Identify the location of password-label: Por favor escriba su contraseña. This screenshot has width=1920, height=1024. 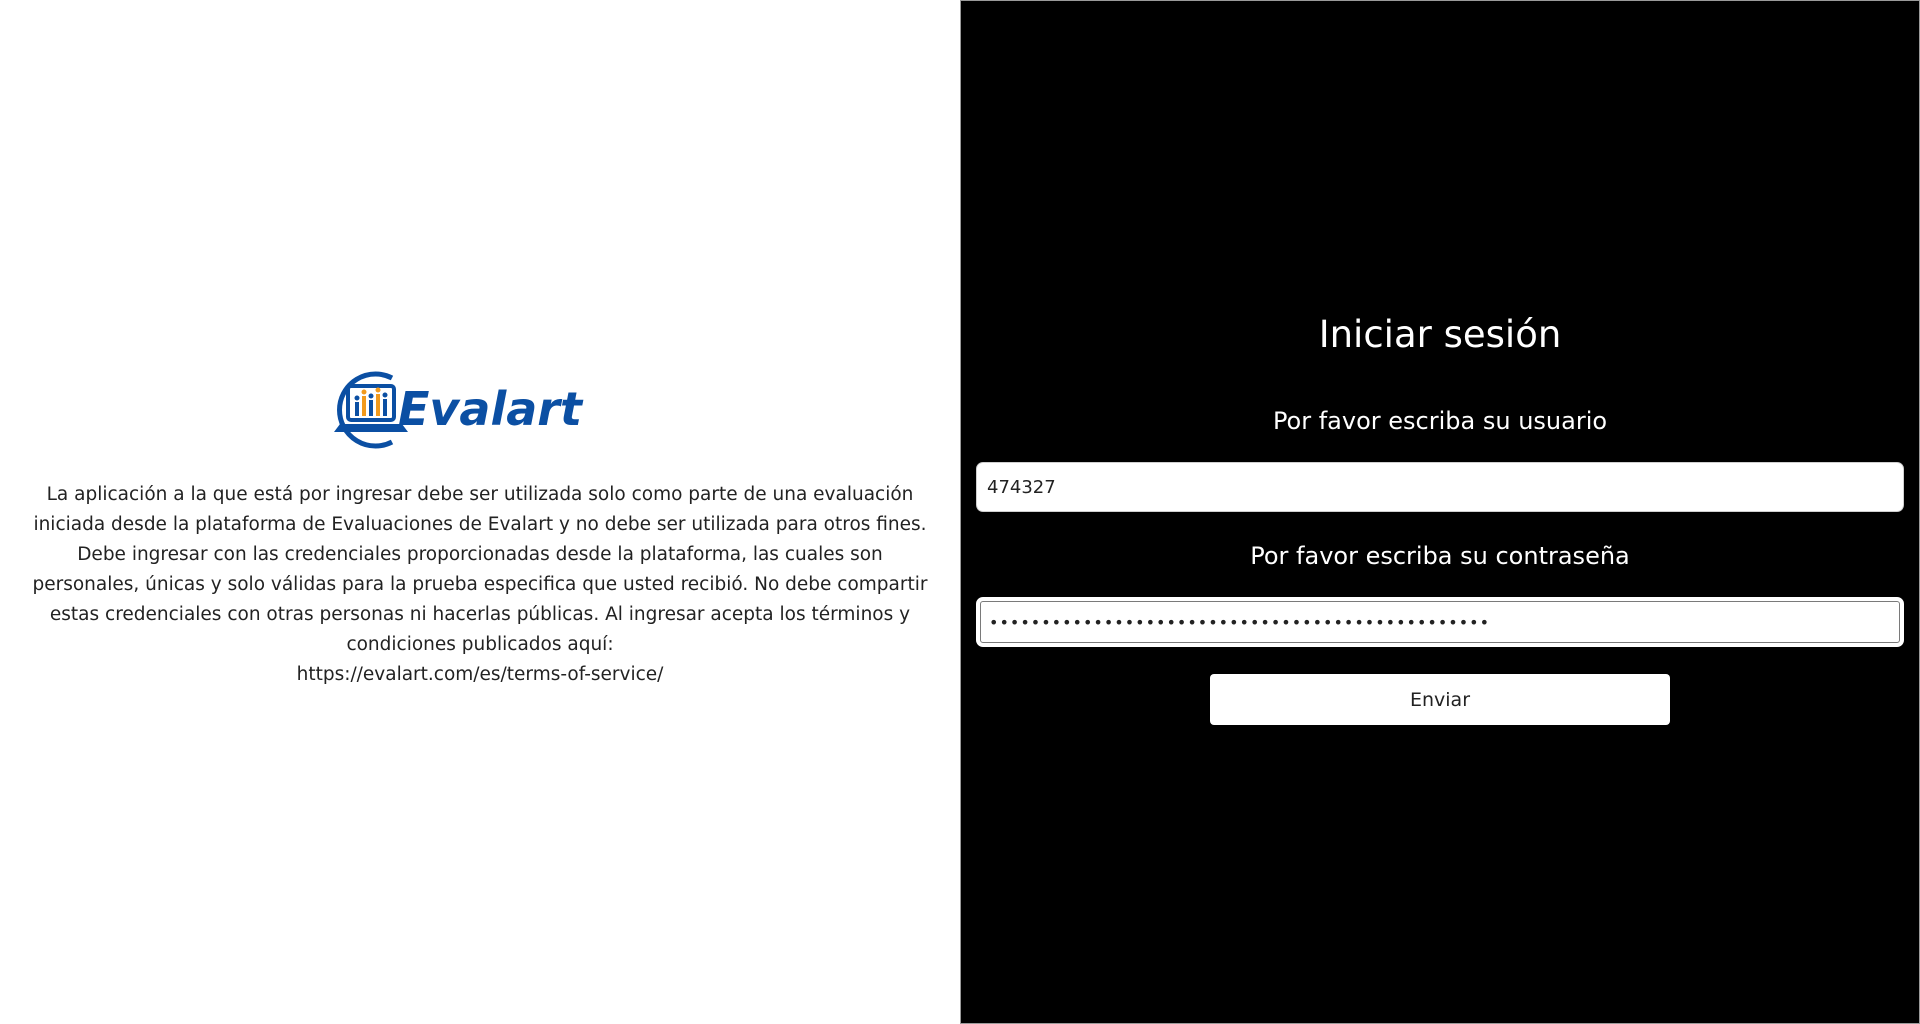
(1440, 556).